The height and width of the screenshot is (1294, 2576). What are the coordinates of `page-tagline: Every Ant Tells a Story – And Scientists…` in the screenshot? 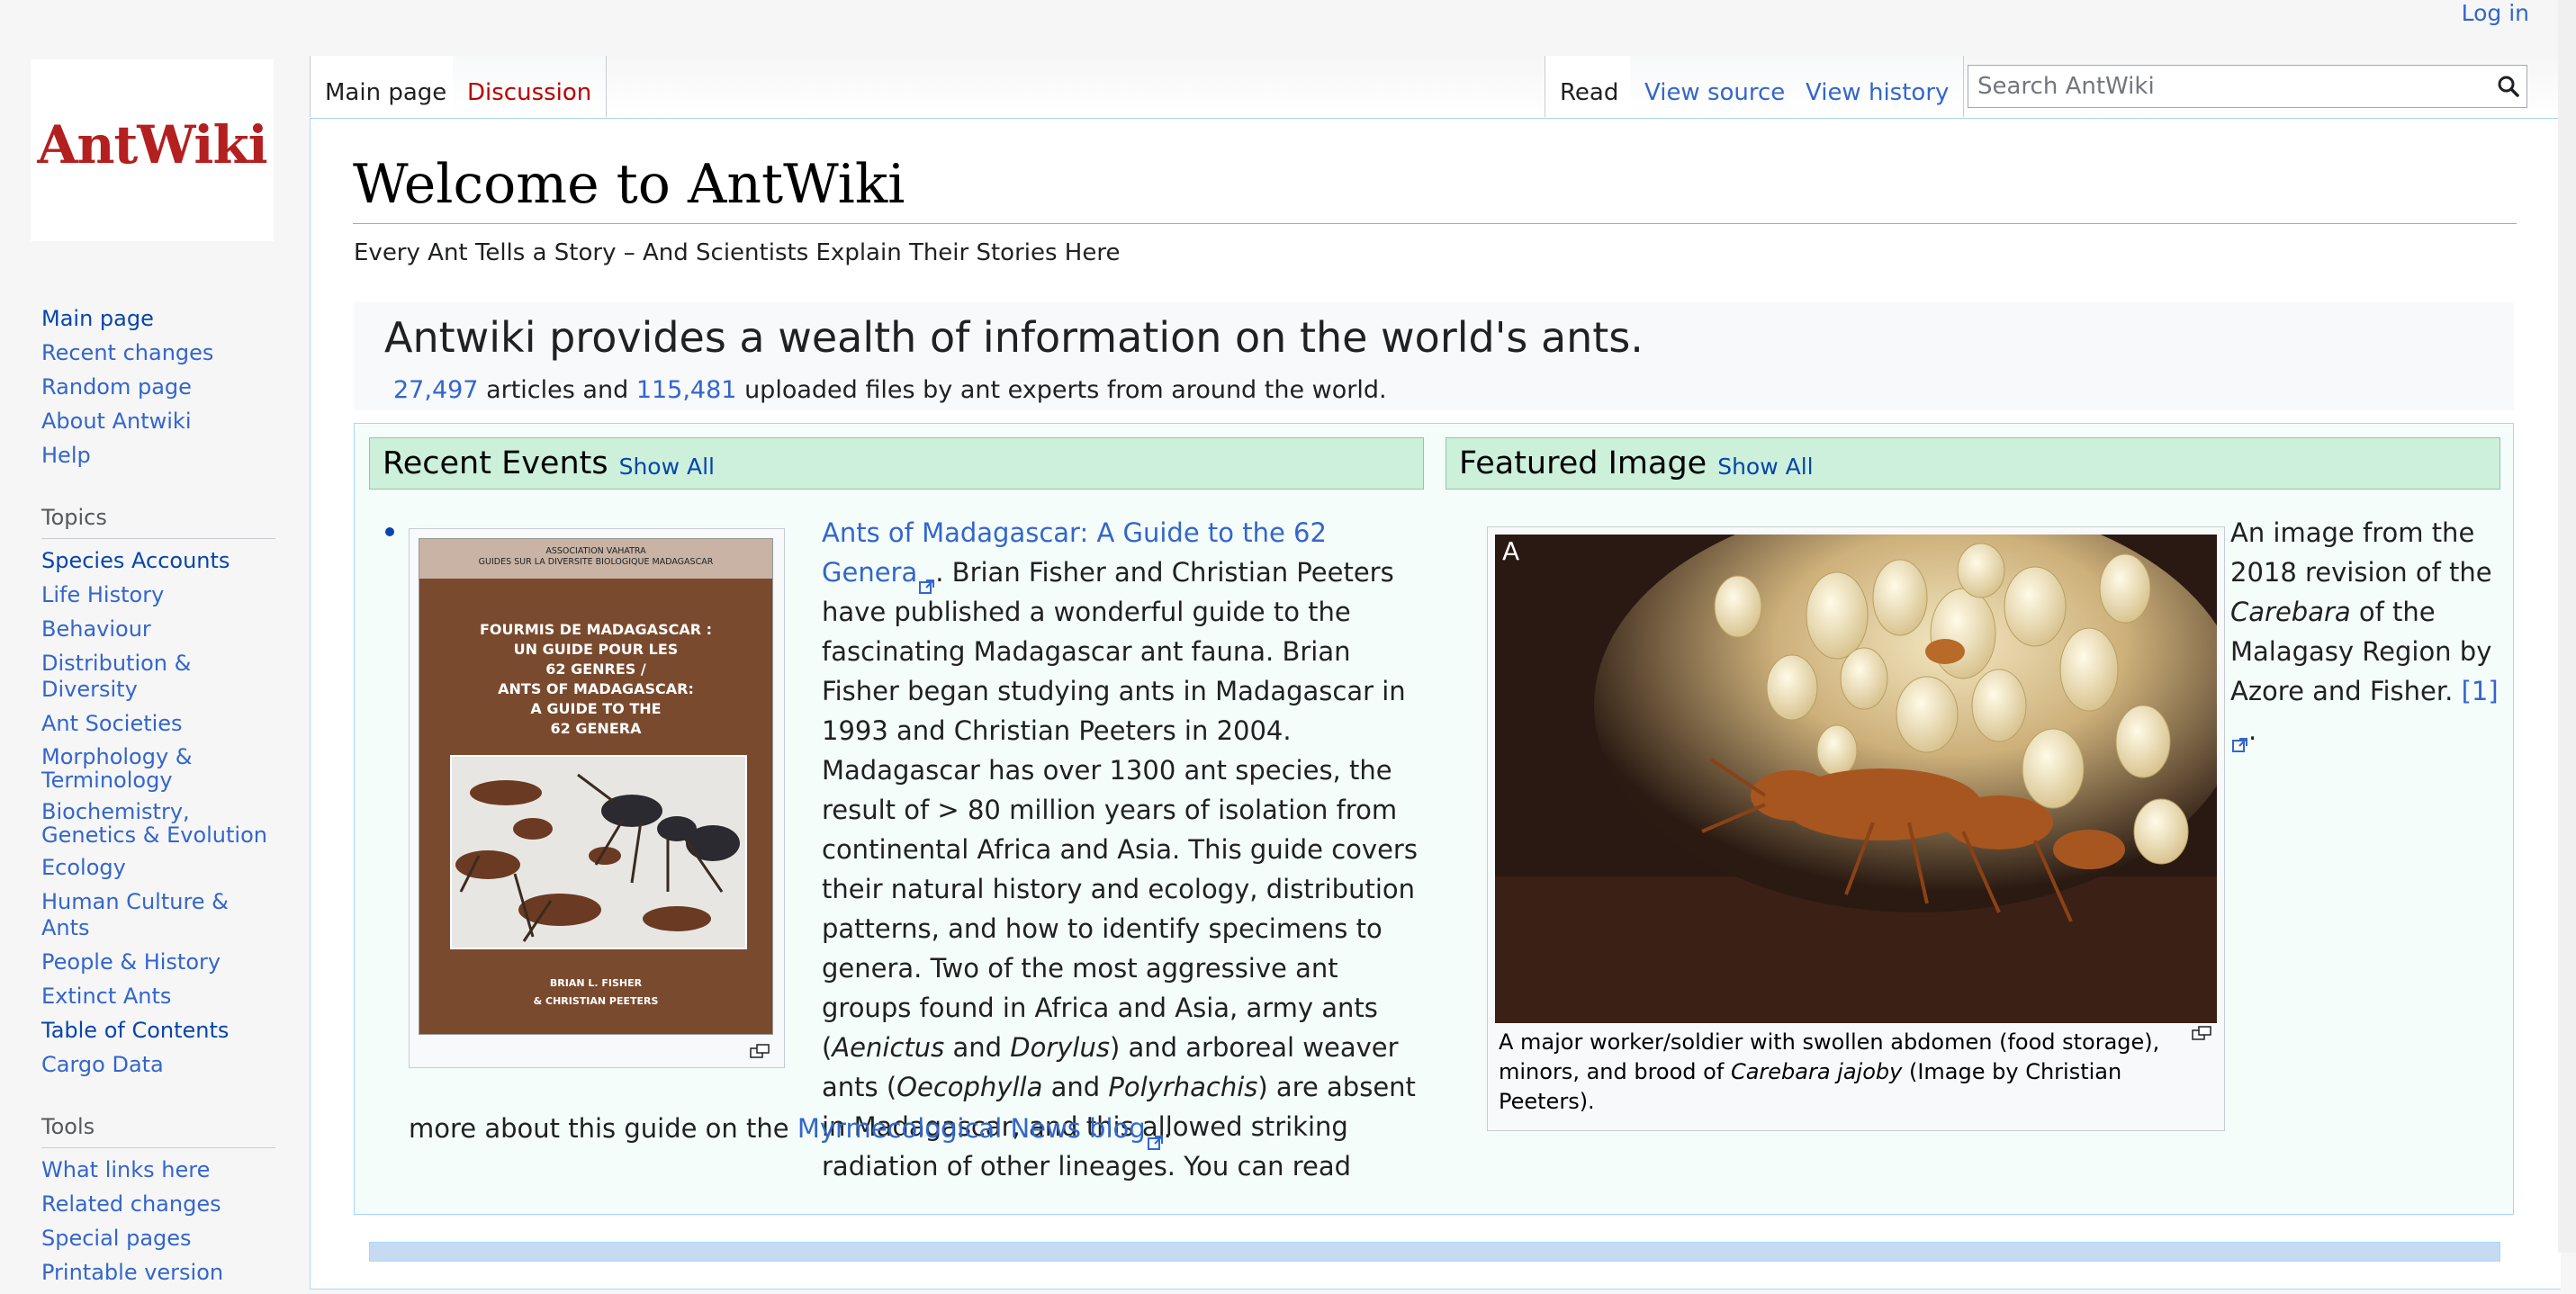 It's located at (737, 252).